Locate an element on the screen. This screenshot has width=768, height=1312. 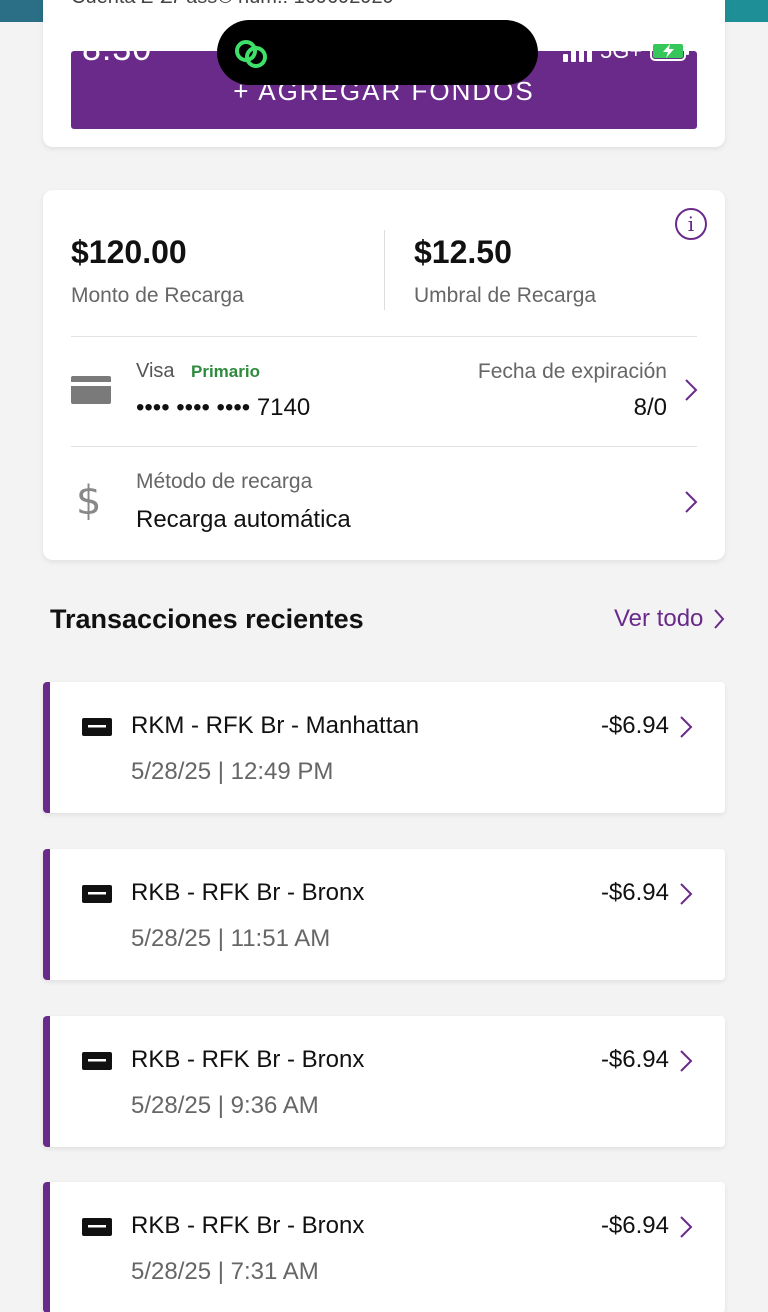
battery-charging-icon is located at coordinates (670, 51).